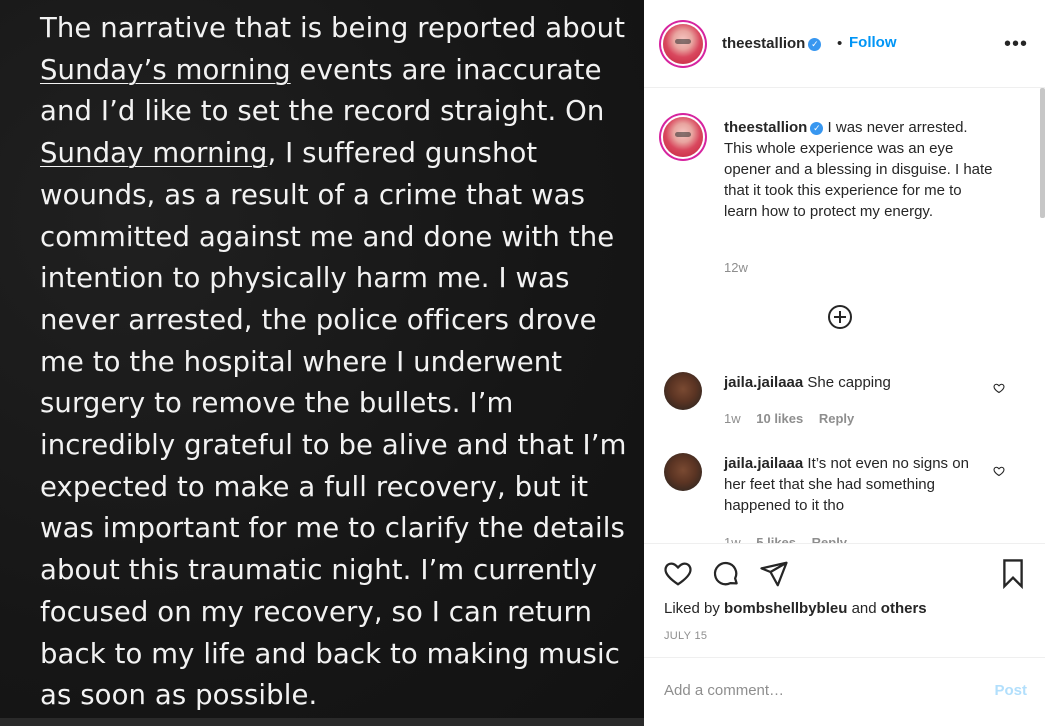  What do you see at coordinates (683, 44) in the screenshot?
I see `author-avatar` at bounding box center [683, 44].